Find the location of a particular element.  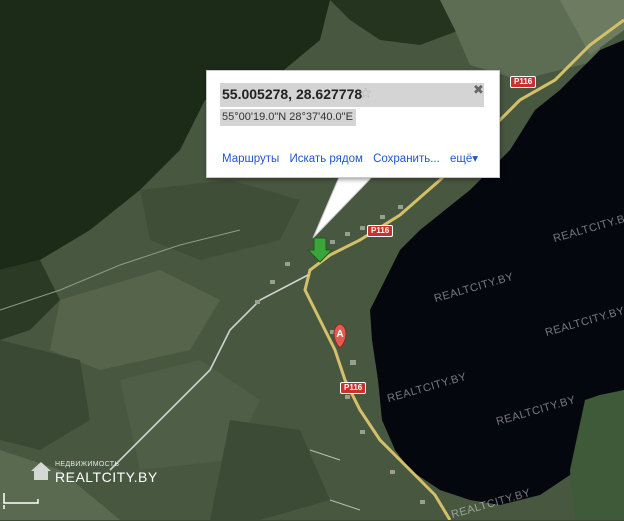

directions-link: Маршруты is located at coordinates (250, 159).